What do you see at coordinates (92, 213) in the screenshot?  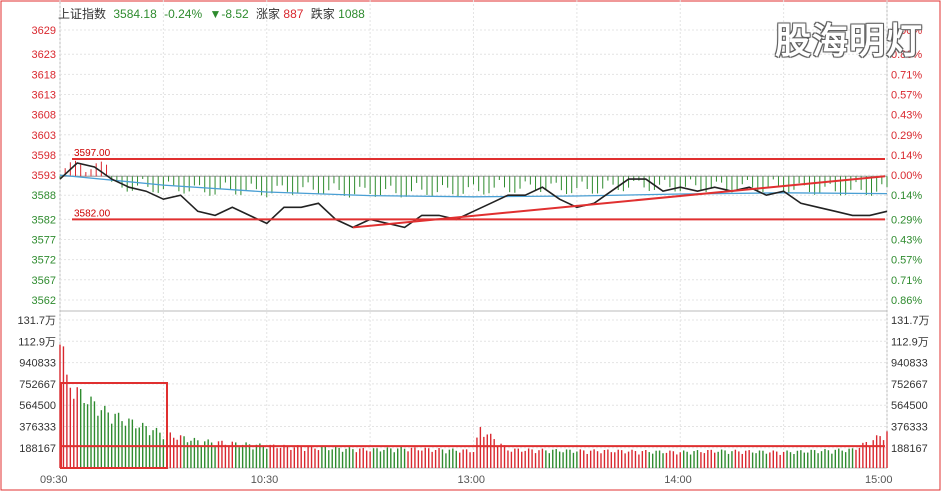 I see `level-label: 3582.00` at bounding box center [92, 213].